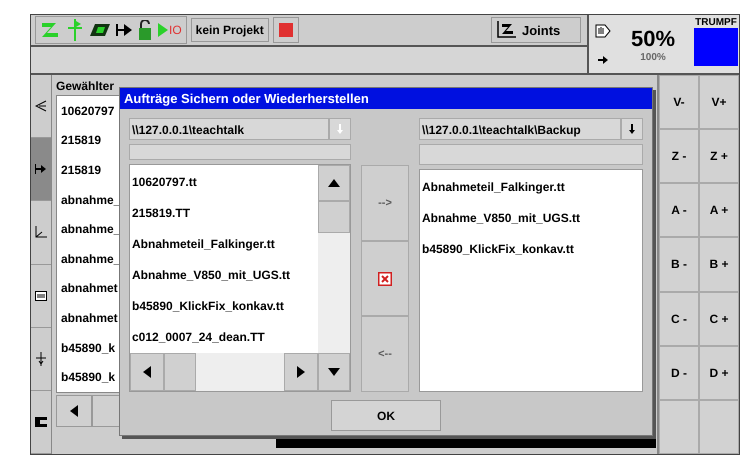 This screenshot has height=463, width=752. What do you see at coordinates (679, 210) in the screenshot?
I see `jog-minus-button: A -` at bounding box center [679, 210].